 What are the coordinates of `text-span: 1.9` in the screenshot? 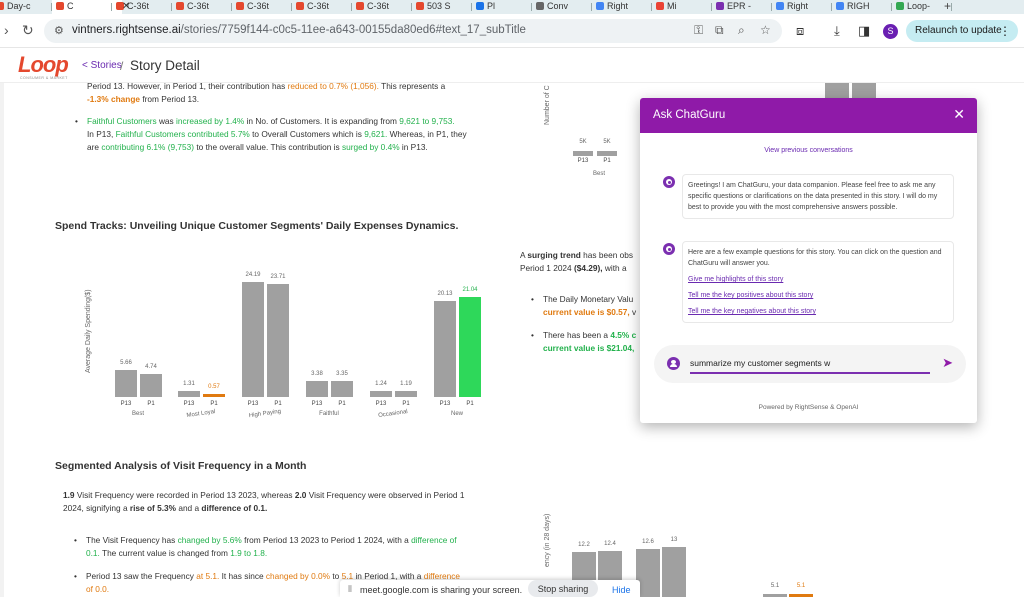 It's located at (69, 495).